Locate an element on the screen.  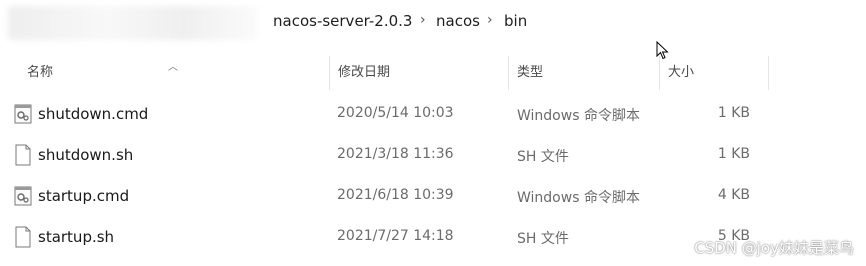
column-header-type: 类型 is located at coordinates (525, 73).